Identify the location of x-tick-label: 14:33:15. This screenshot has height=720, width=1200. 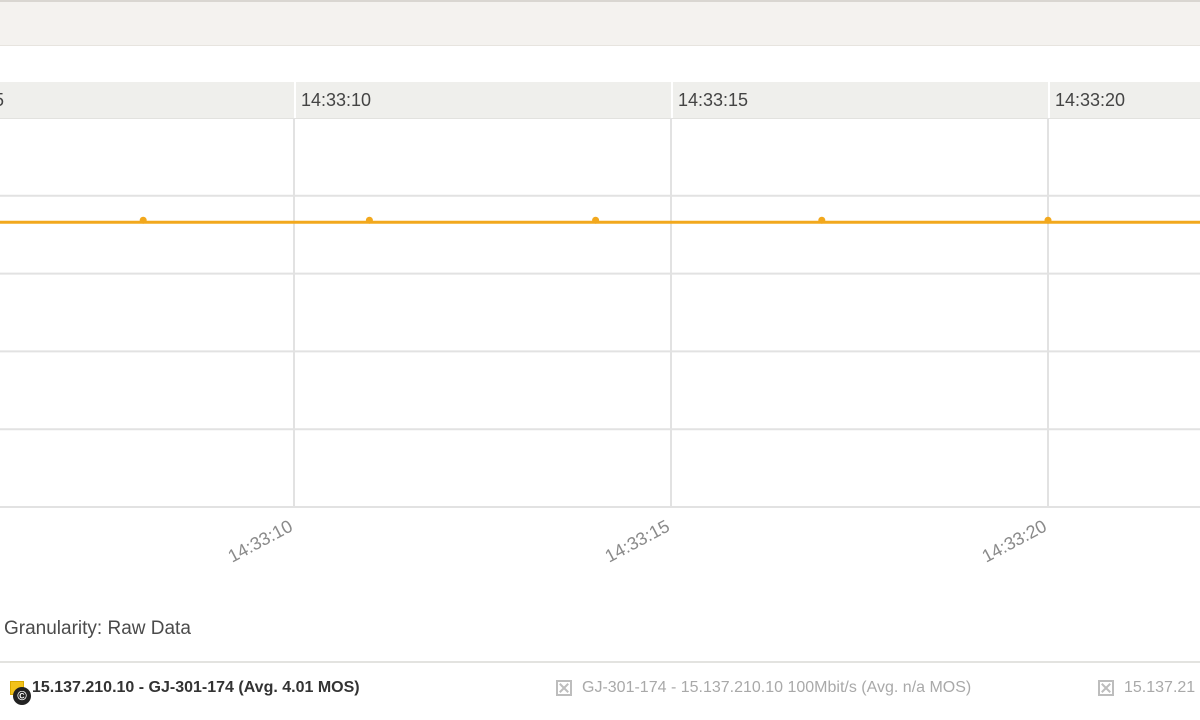
(637, 541).